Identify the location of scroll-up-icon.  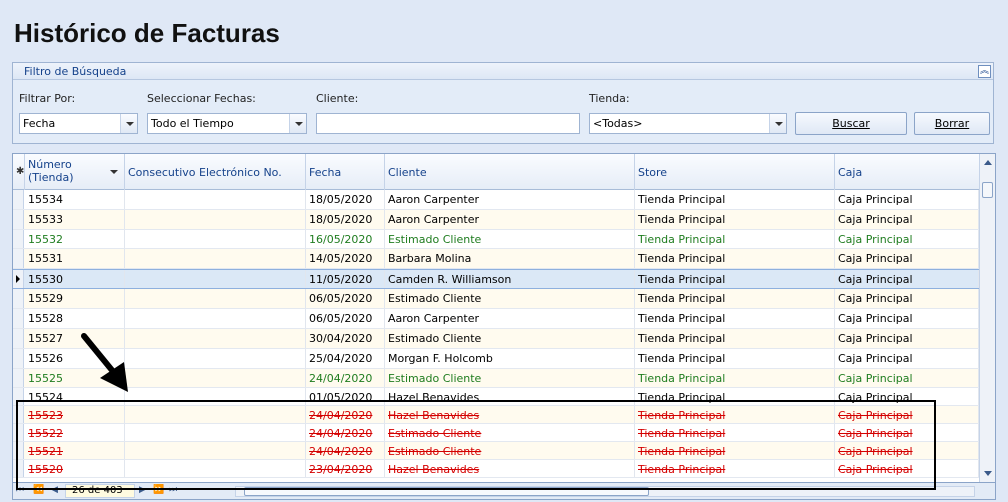
(988, 162).